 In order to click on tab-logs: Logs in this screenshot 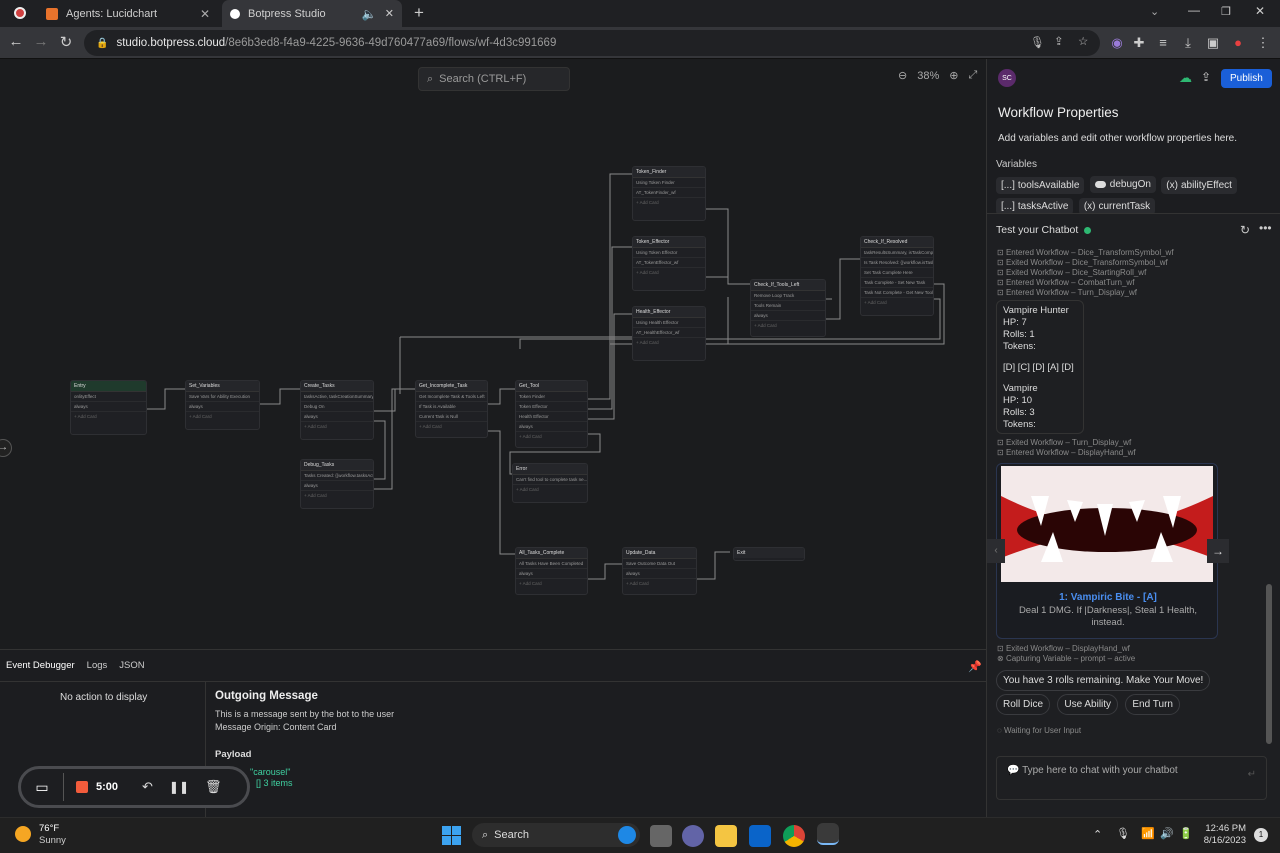, I will do `click(97, 665)`.